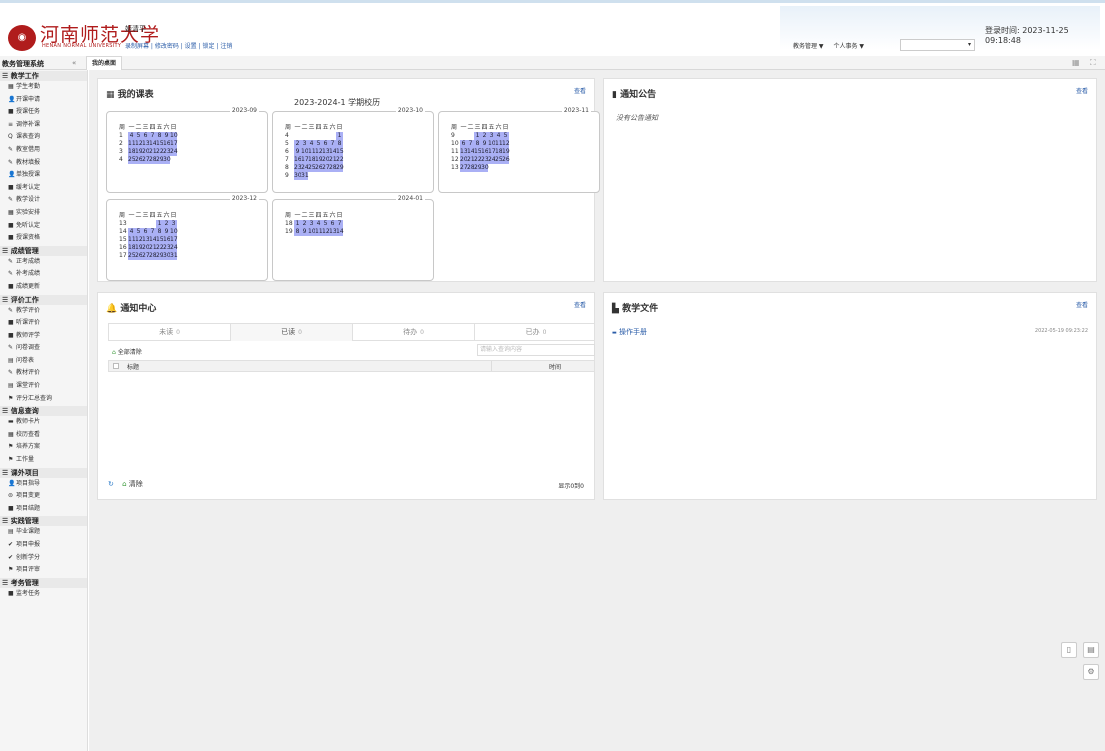  What do you see at coordinates (111, 484) in the screenshot?
I see `refresh-icon: ↻` at bounding box center [111, 484].